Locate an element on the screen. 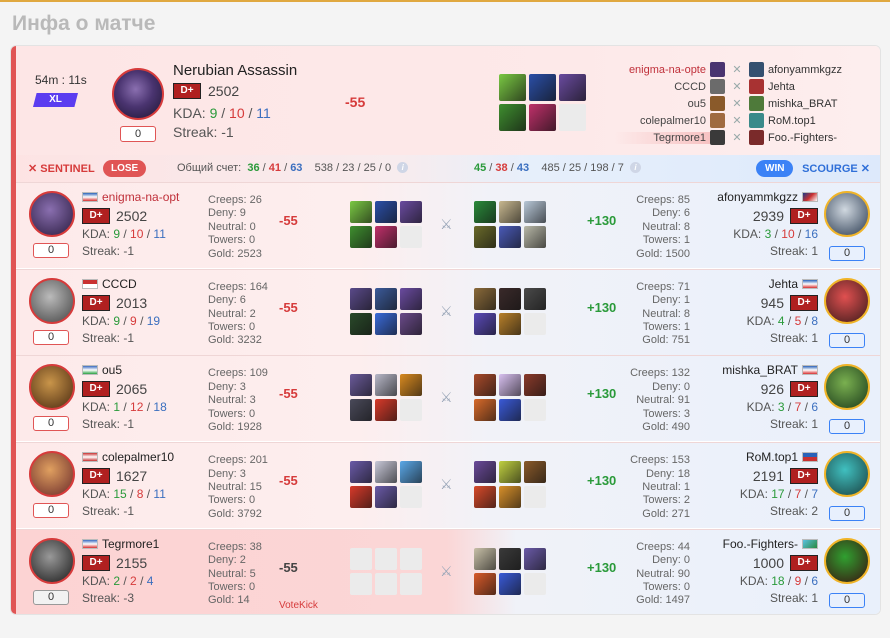 The height and width of the screenshot is (638, 890). lineup-right-name: Foo.-Fighters- is located at coordinates (800, 138).